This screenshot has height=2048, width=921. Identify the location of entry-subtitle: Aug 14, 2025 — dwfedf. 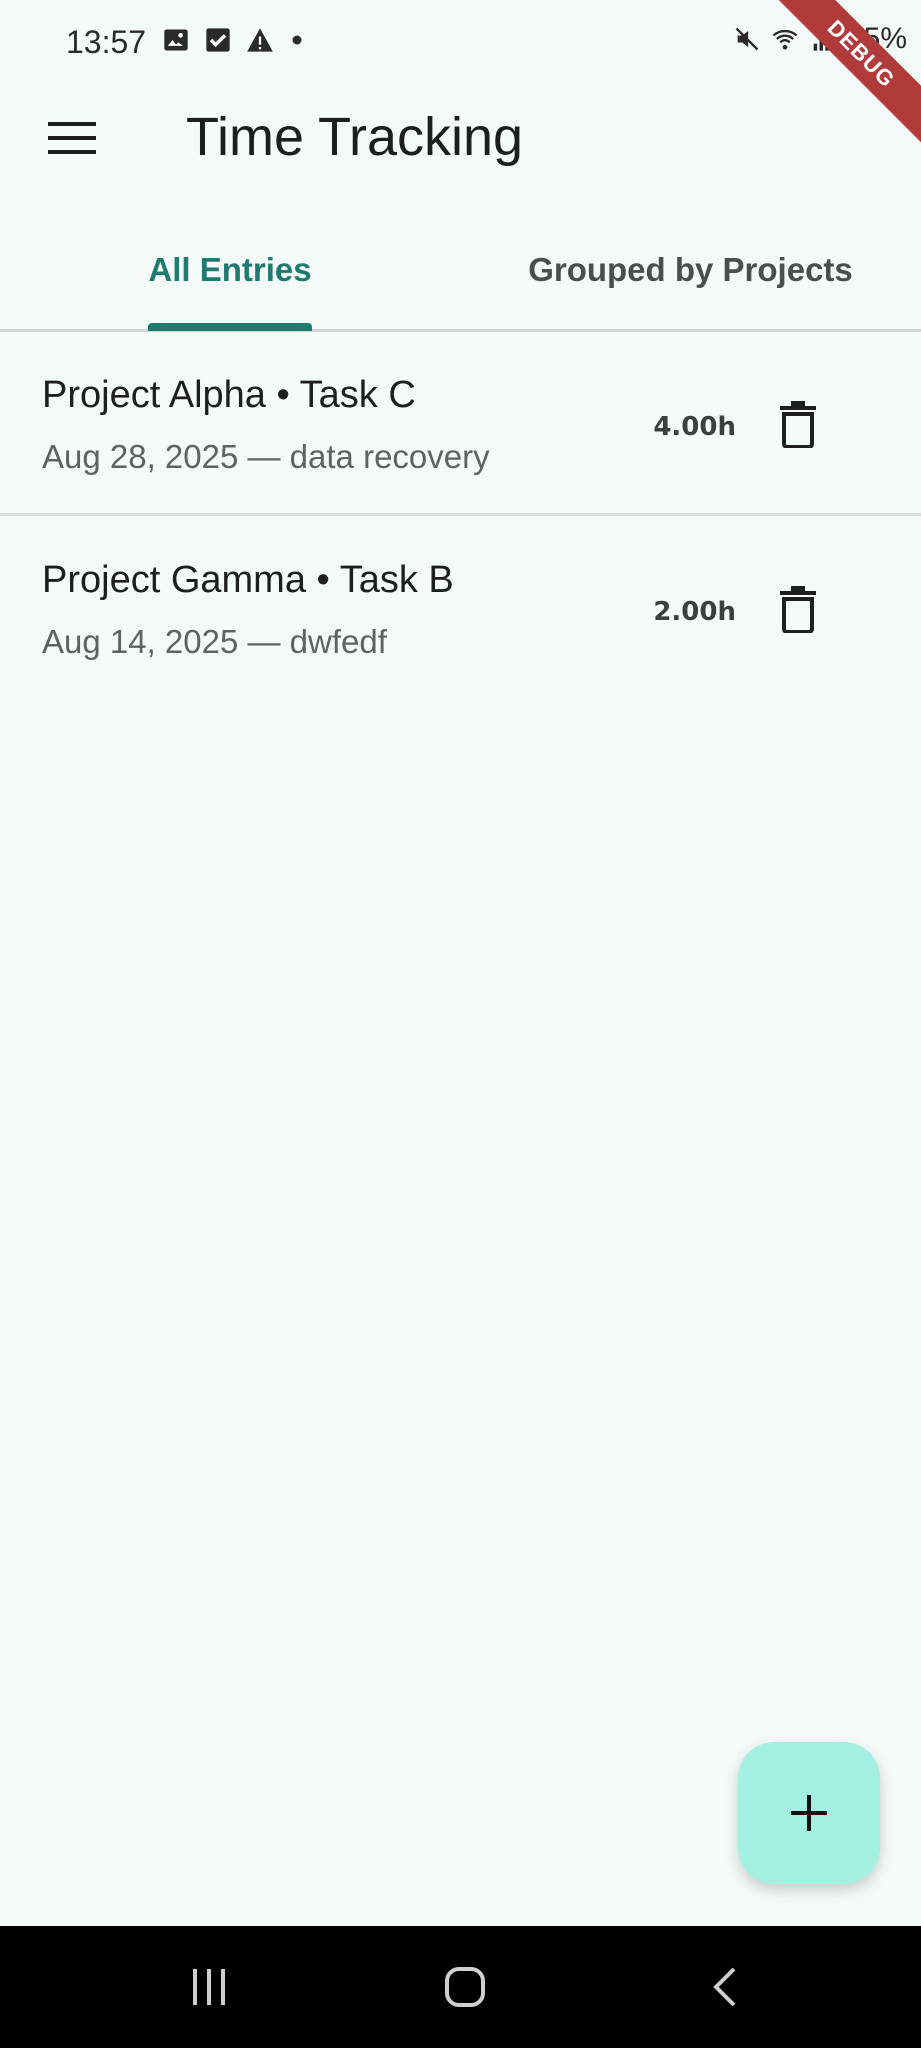
(214, 641).